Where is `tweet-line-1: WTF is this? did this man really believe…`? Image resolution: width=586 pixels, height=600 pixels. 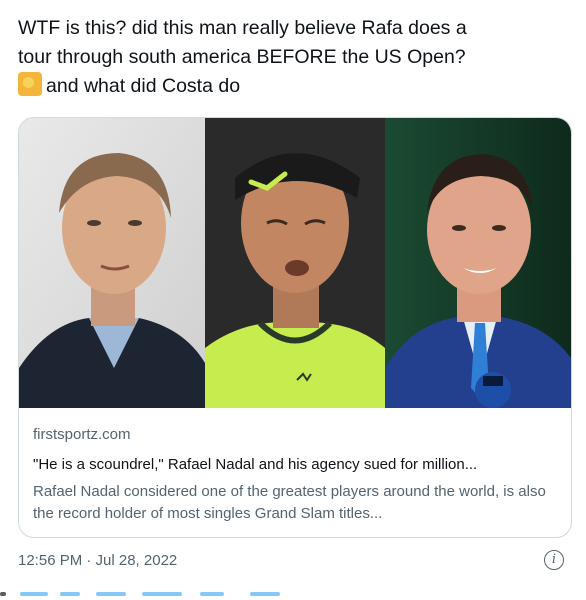
tweet-line-1: WTF is this? did this man really believe… is located at coordinates (242, 28).